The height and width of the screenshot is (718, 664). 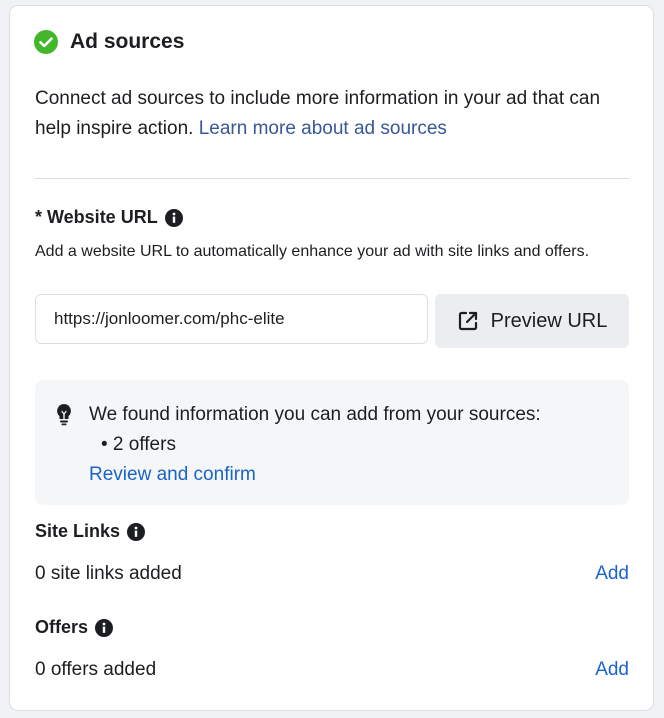 I want to click on suggestion-bullet: • 2 offers, so click(x=138, y=444).